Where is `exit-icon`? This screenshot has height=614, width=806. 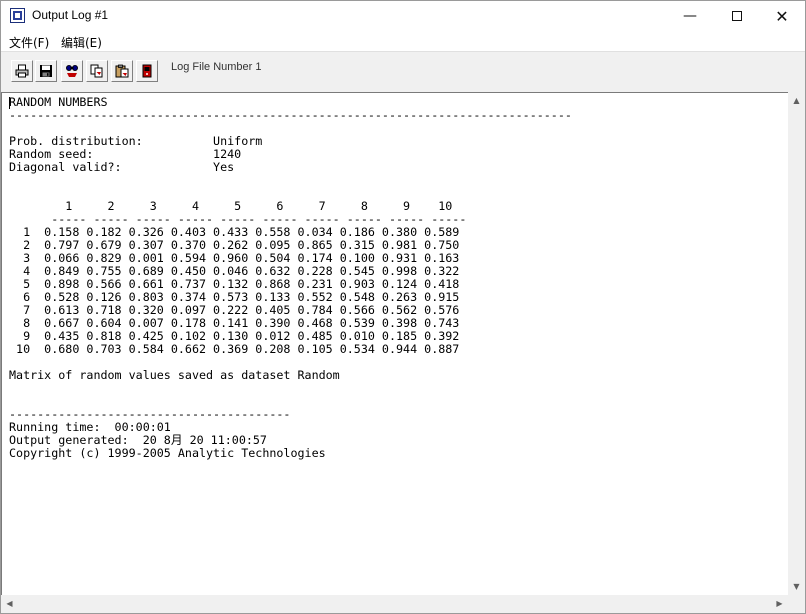
exit-icon is located at coordinates (147, 71).